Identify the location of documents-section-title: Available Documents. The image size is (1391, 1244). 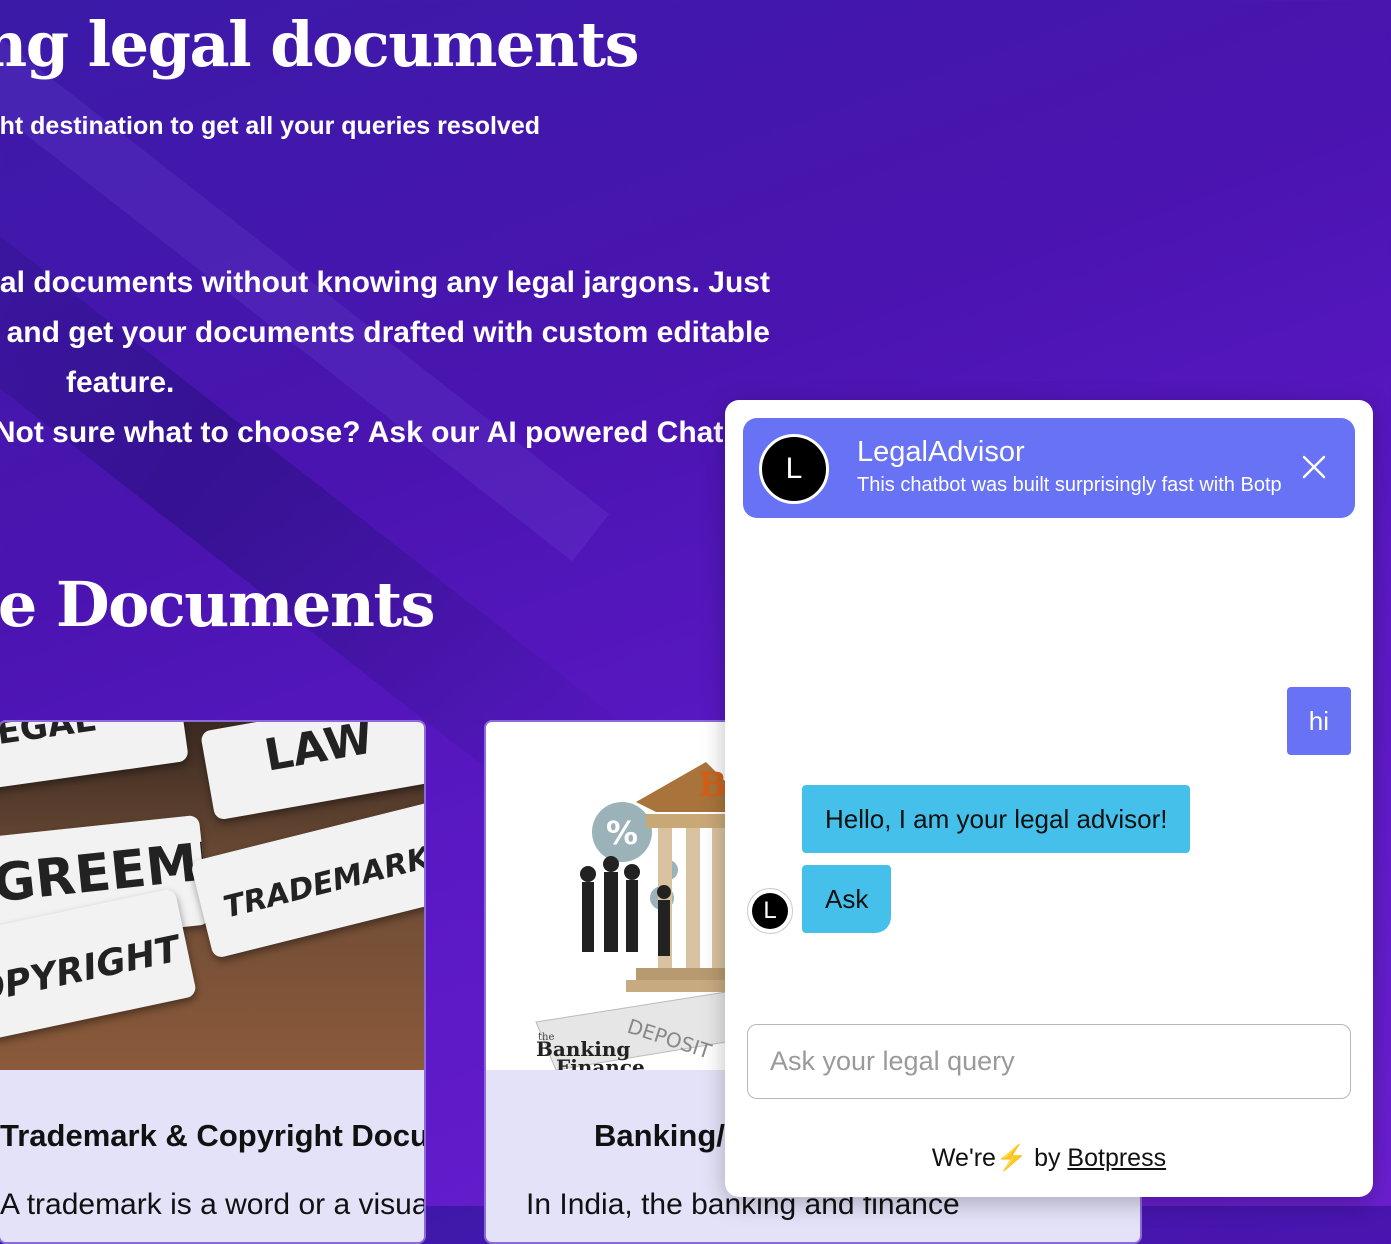
(217, 604).